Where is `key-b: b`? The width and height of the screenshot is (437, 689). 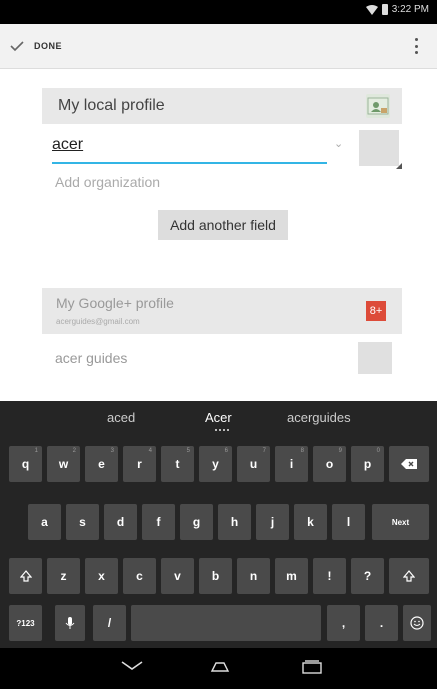 key-b: b is located at coordinates (215, 576).